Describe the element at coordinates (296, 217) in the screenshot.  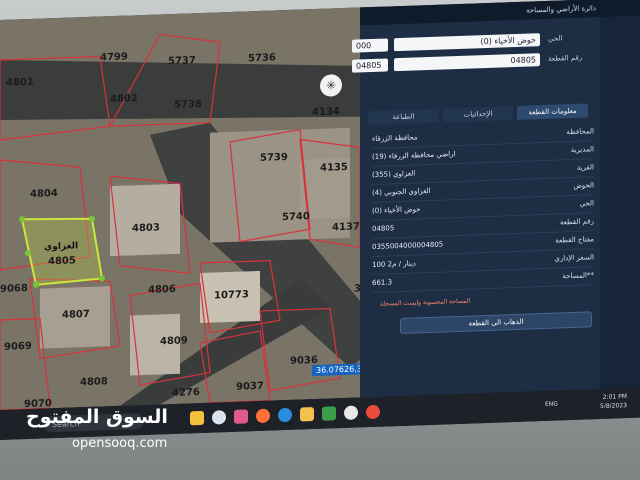
I see `parcel-label: 5740` at that location.